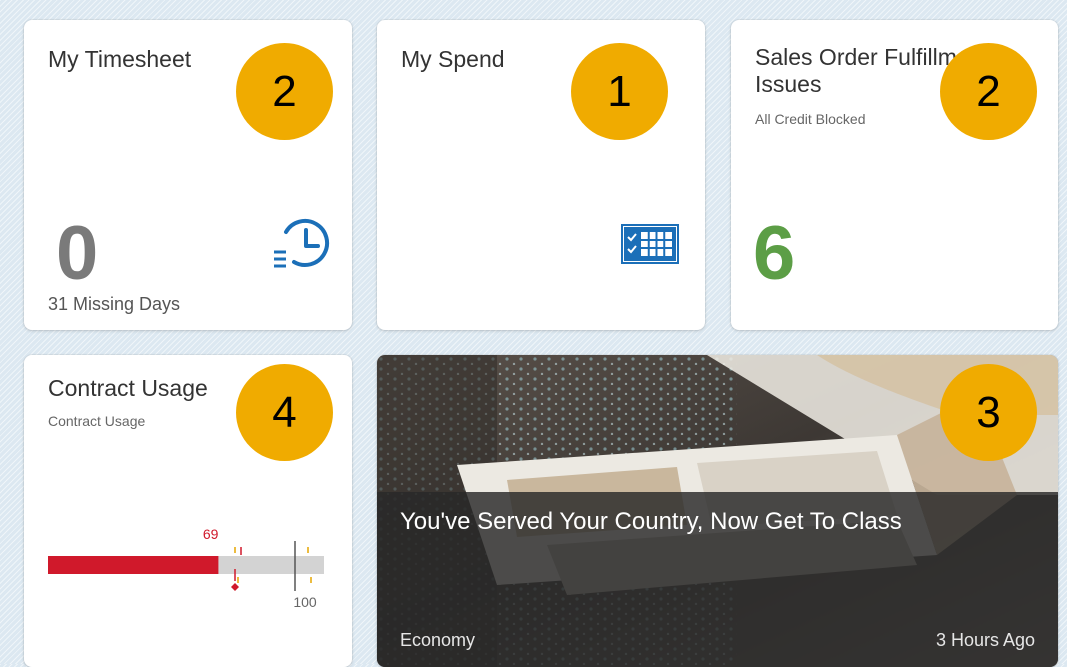 The height and width of the screenshot is (667, 1067). Describe the element at coordinates (235, 587) in the screenshot. I see `threshold-marker` at that location.